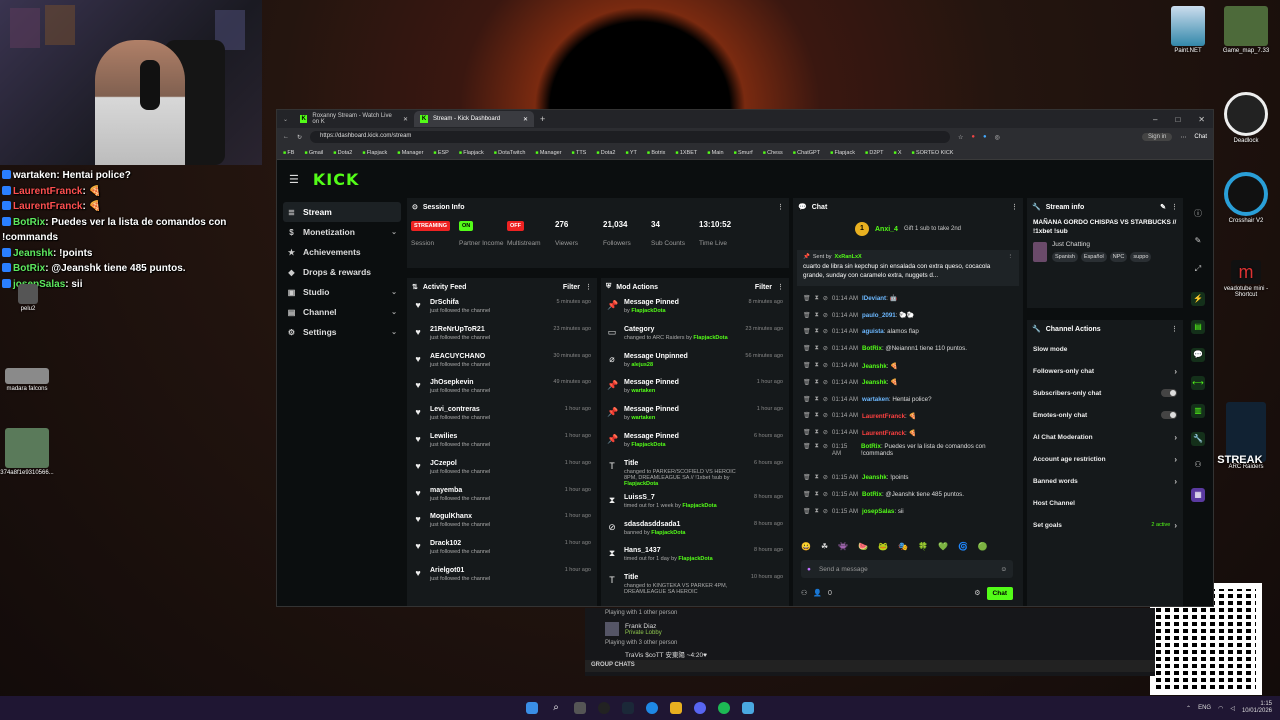 The height and width of the screenshot is (720, 1280). I want to click on explorer-icon, so click(676, 708).